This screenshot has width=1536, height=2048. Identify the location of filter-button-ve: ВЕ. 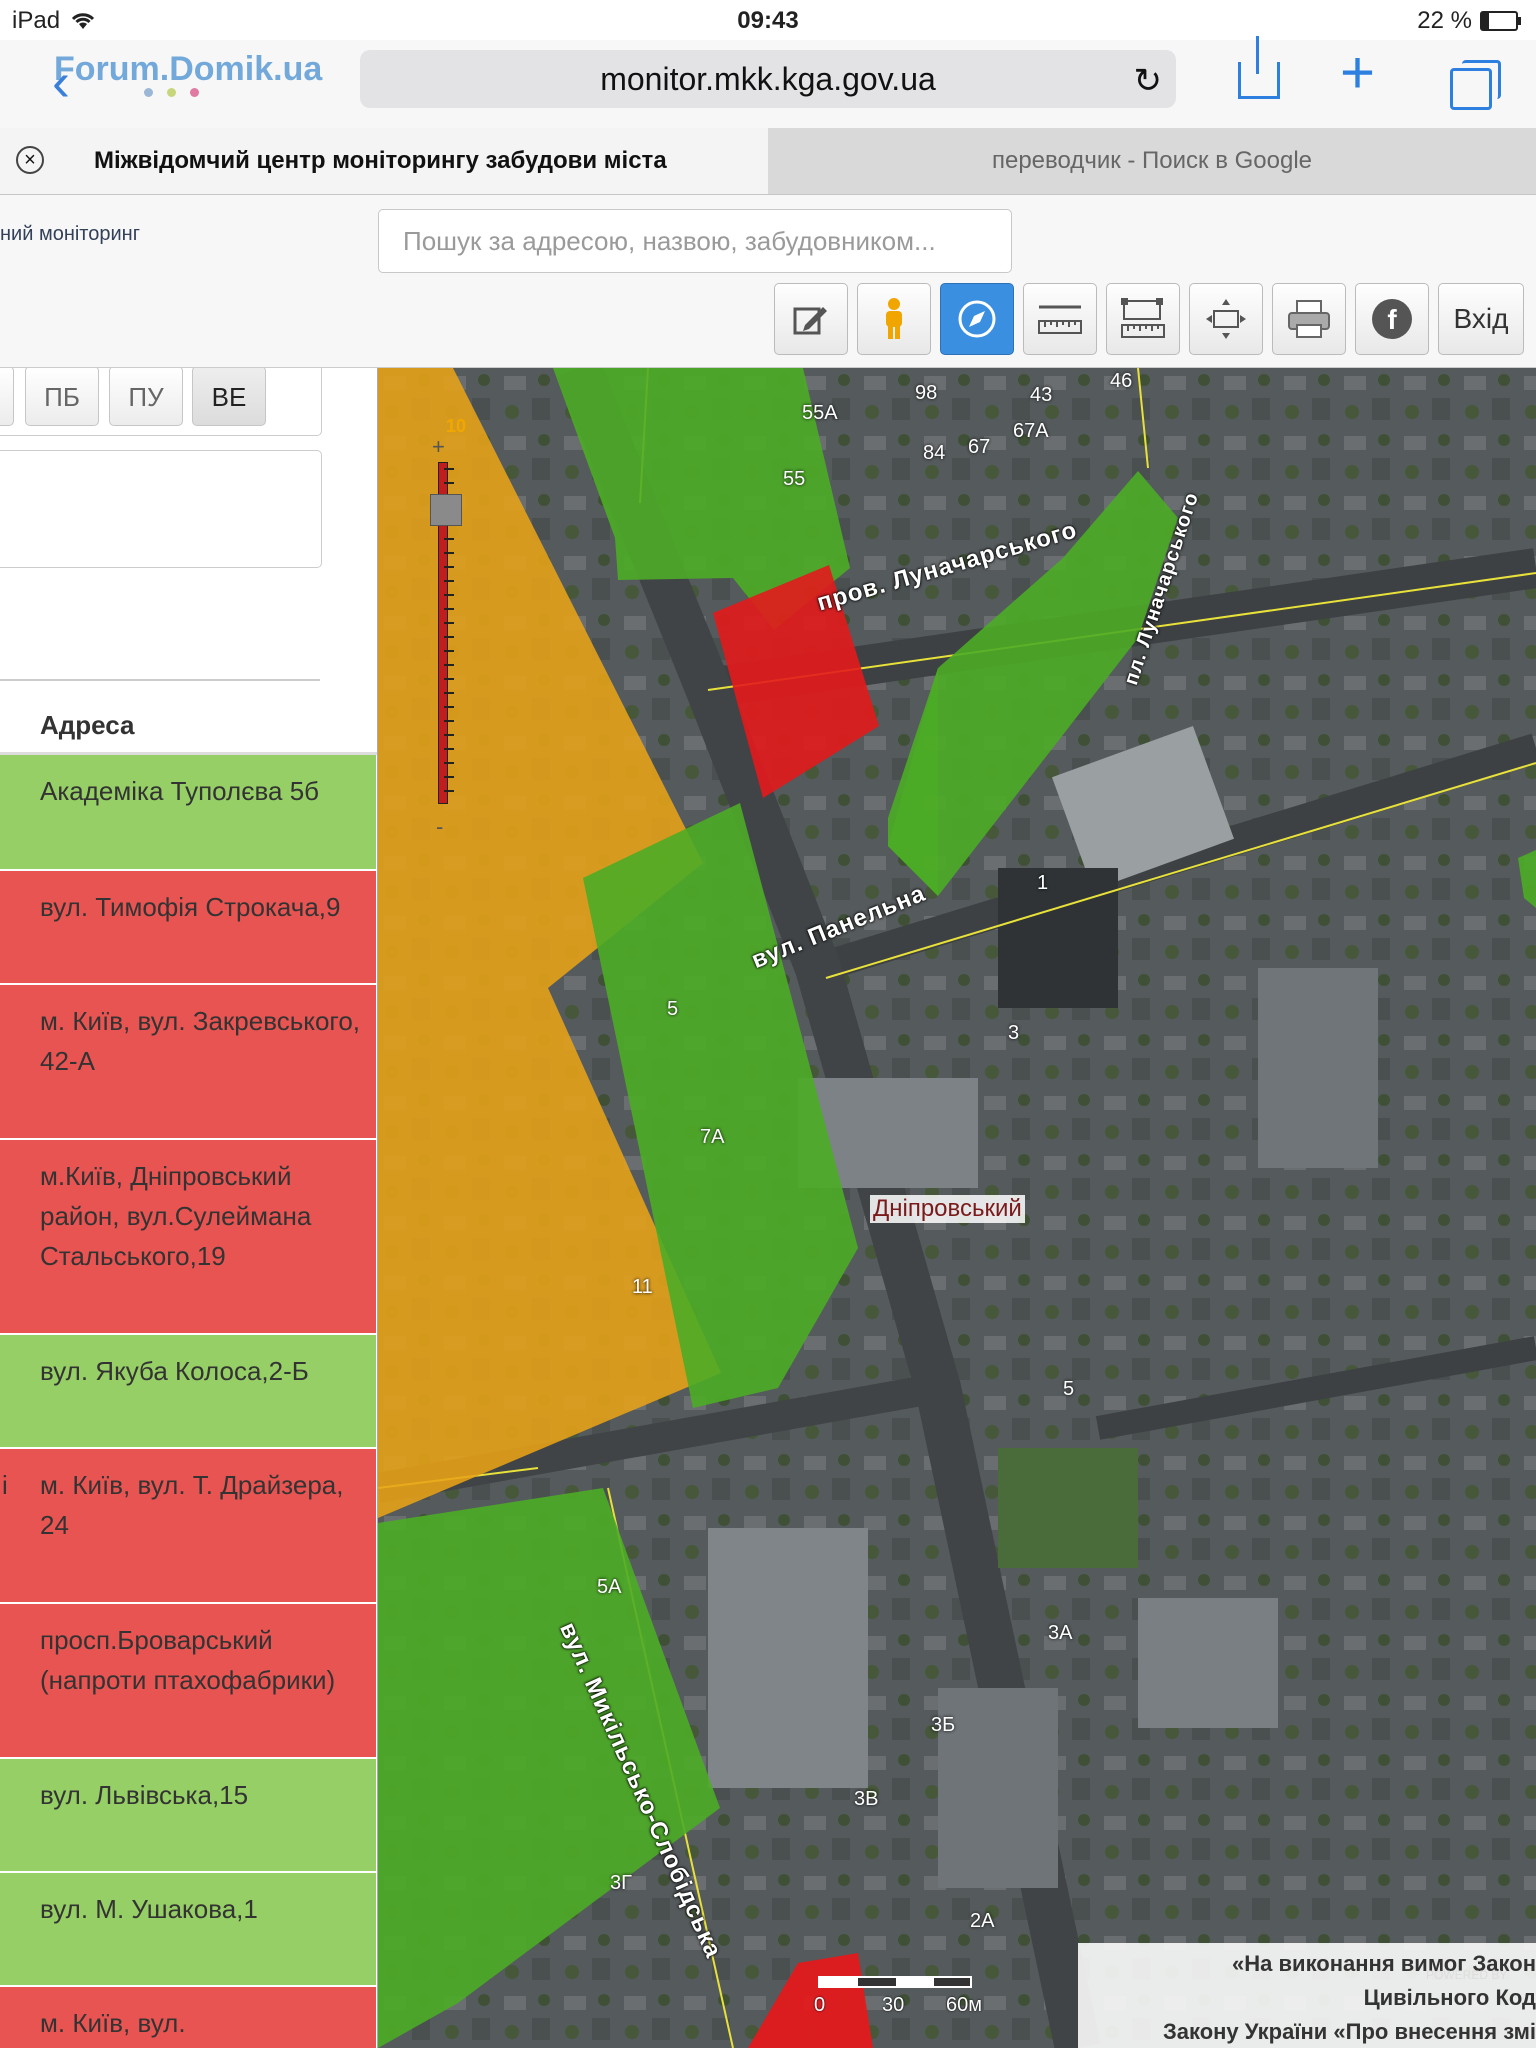
(229, 397).